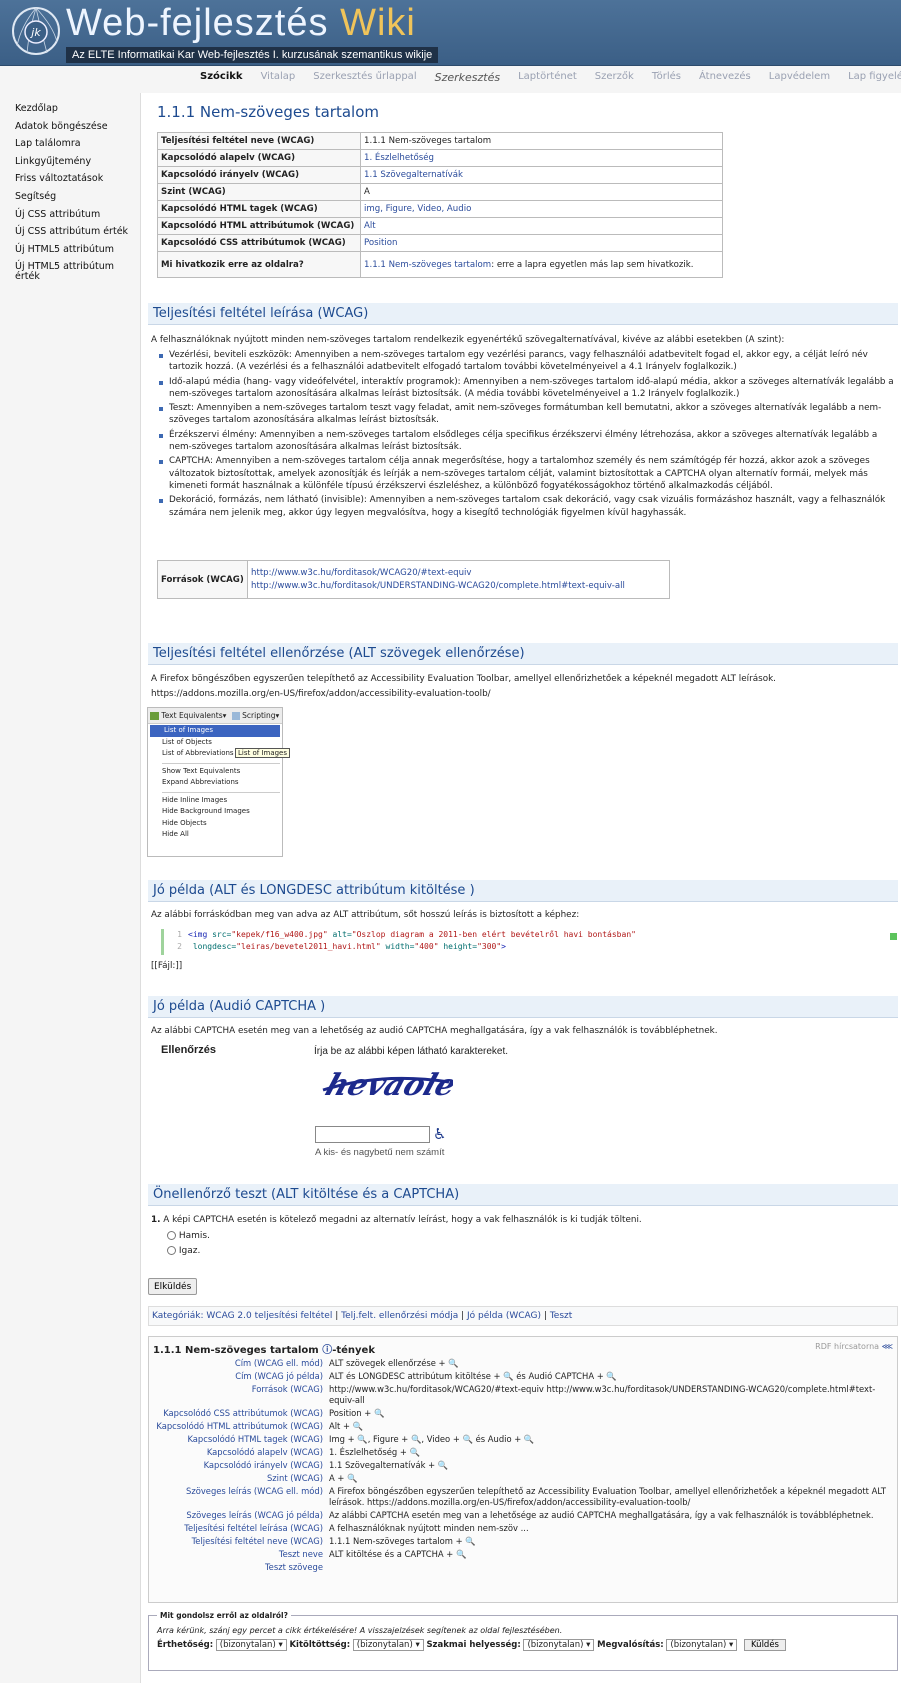 The image size is (901, 1683). What do you see at coordinates (154, 716) in the screenshot?
I see `text-equivalents-icon` at bounding box center [154, 716].